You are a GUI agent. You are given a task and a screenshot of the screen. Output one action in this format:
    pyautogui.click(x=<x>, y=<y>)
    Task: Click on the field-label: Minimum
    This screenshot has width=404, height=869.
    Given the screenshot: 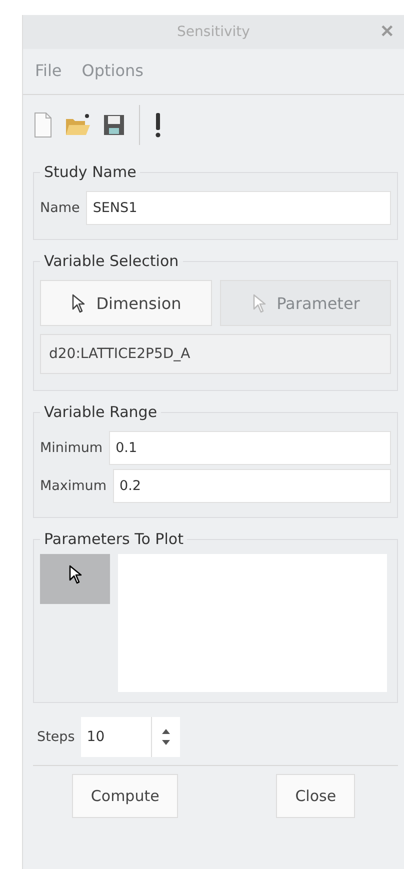 What is the action you would take?
    pyautogui.click(x=71, y=448)
    